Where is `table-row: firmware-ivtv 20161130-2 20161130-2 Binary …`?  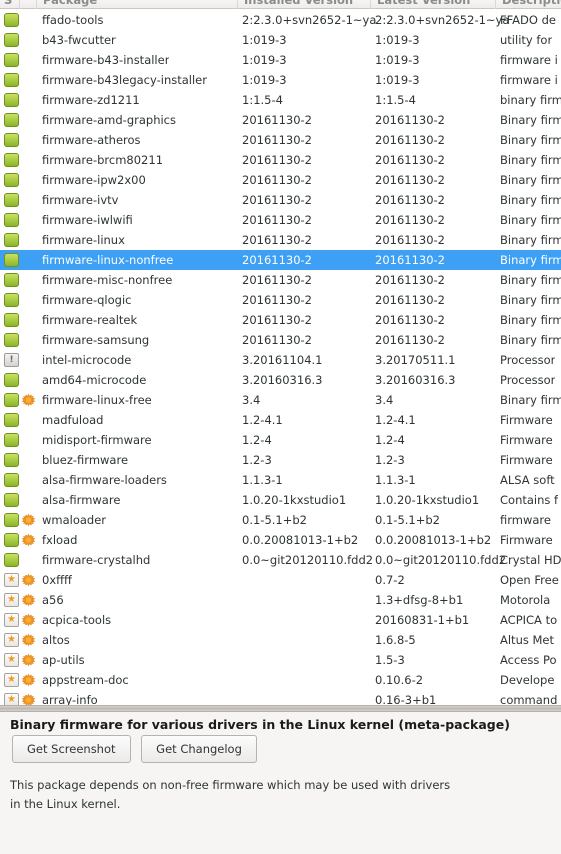 table-row: firmware-ivtv 20161130-2 20161130-2 Binary … is located at coordinates (280, 200).